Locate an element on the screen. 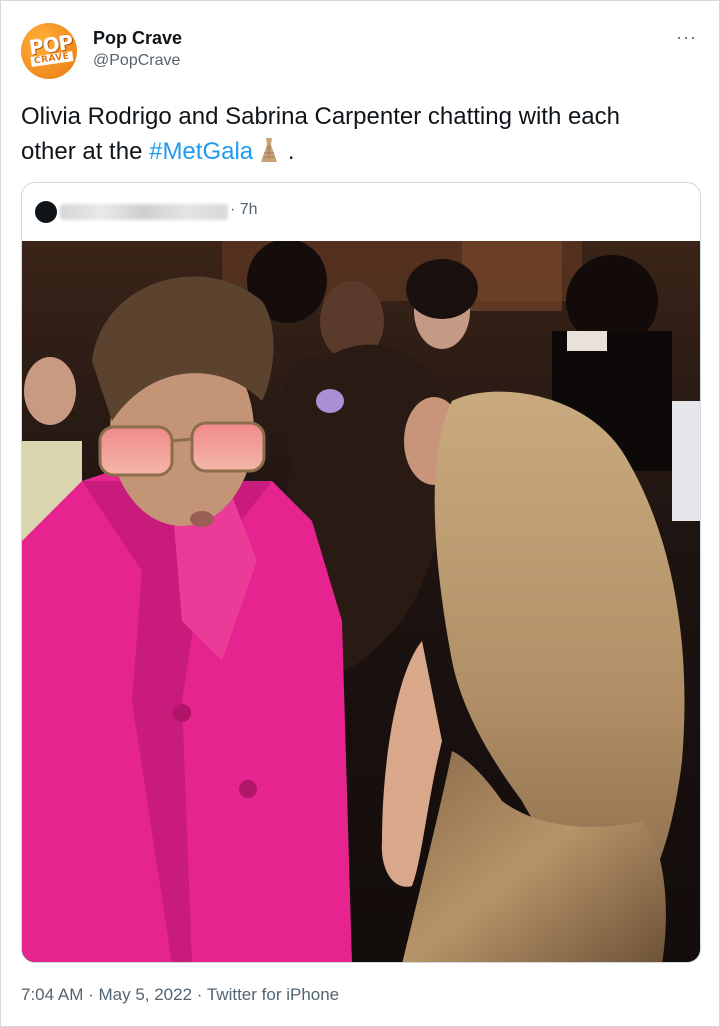  gown-emoji-icon is located at coordinates (269, 150).